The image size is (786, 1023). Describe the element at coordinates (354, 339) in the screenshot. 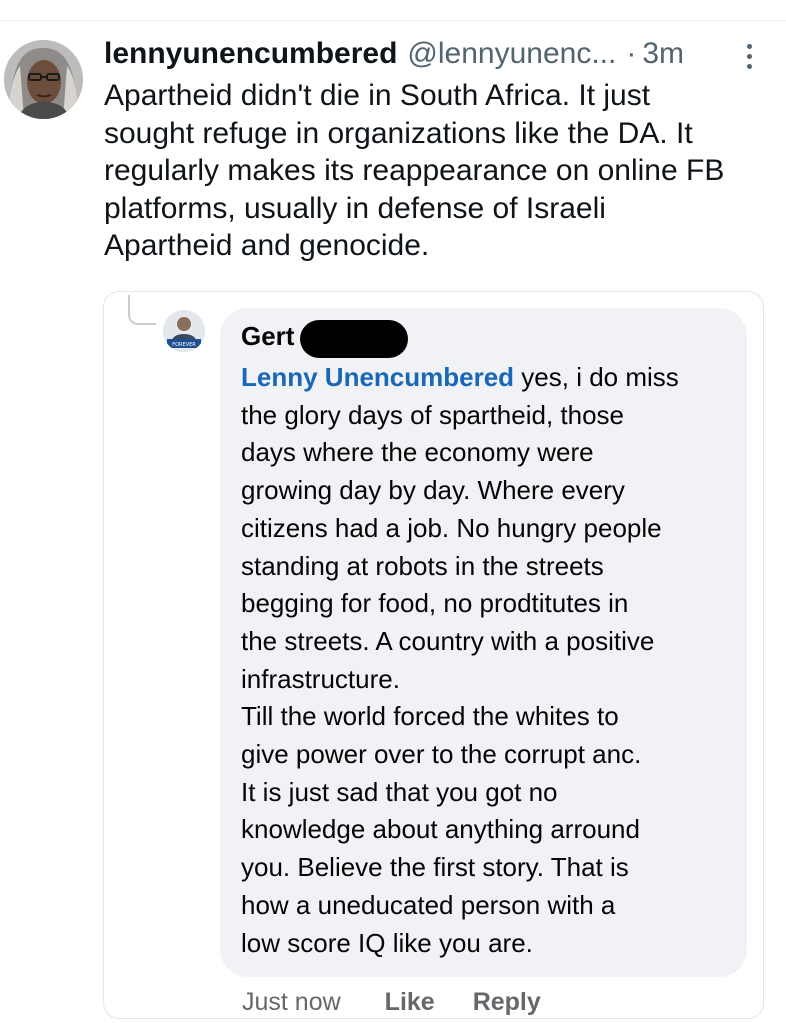

I see `redaction-bar` at that location.